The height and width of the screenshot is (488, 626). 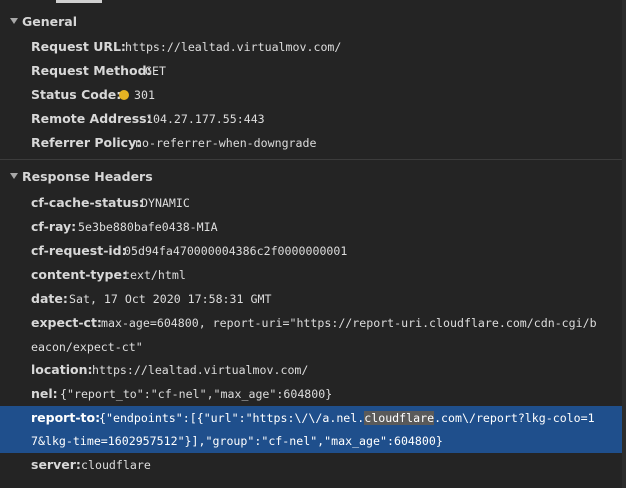 What do you see at coordinates (78, 46) in the screenshot?
I see `request-url-key: Request URL:` at bounding box center [78, 46].